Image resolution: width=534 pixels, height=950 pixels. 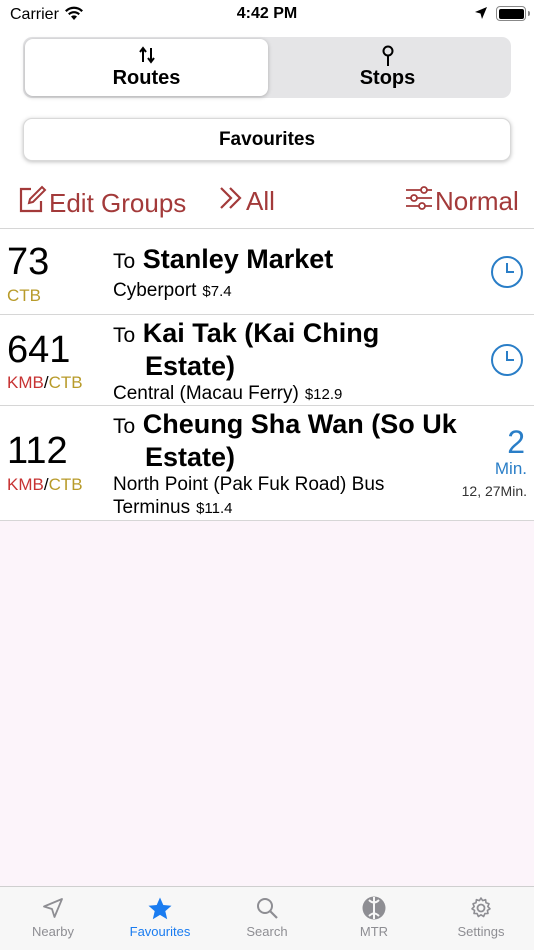 I want to click on route-origin: Central (Macau Ferry) $12.9, so click(x=283, y=394).